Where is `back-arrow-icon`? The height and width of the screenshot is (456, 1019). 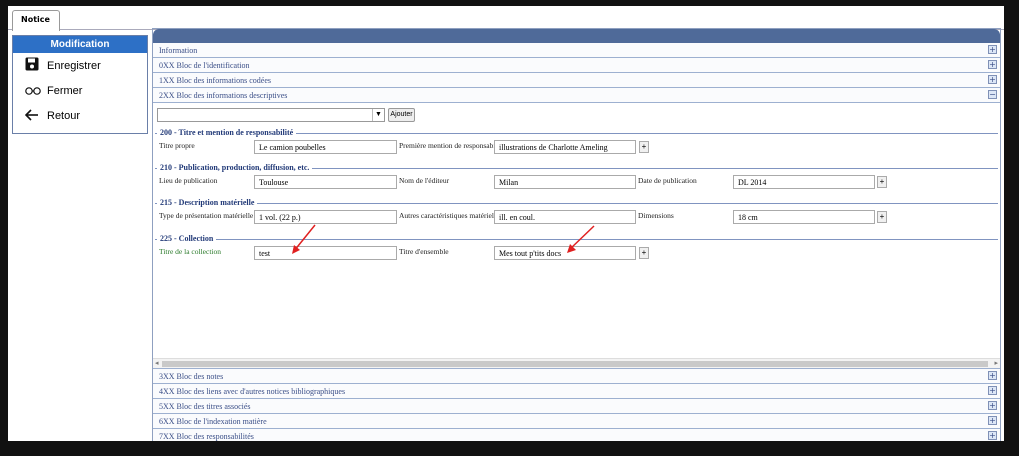 back-arrow-icon is located at coordinates (35, 116).